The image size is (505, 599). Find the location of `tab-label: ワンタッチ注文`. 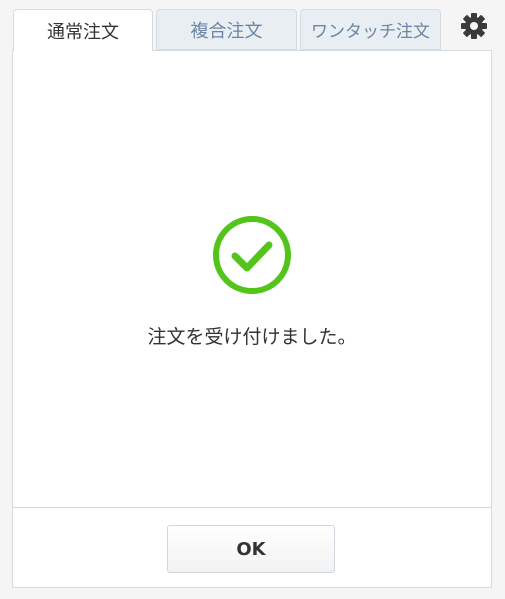

tab-label: ワンタッチ注文 is located at coordinates (370, 32).